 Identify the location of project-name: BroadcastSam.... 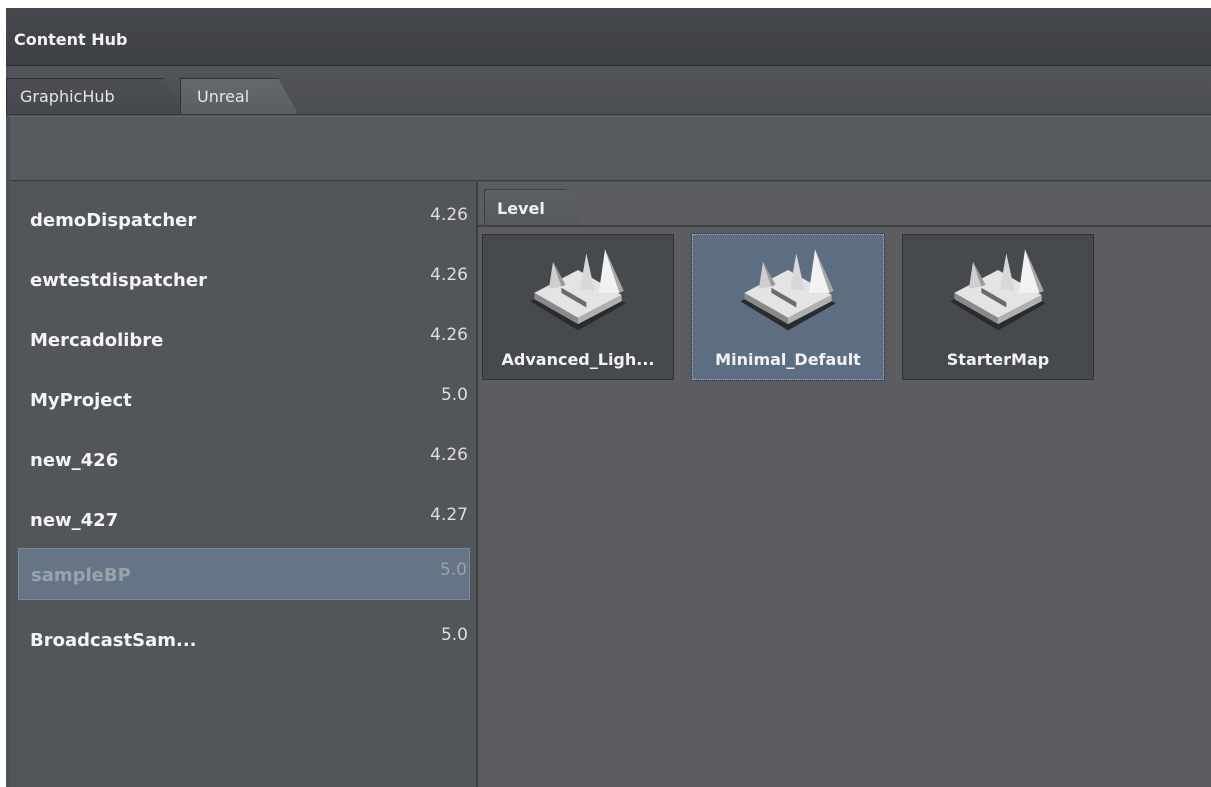
(113, 640).